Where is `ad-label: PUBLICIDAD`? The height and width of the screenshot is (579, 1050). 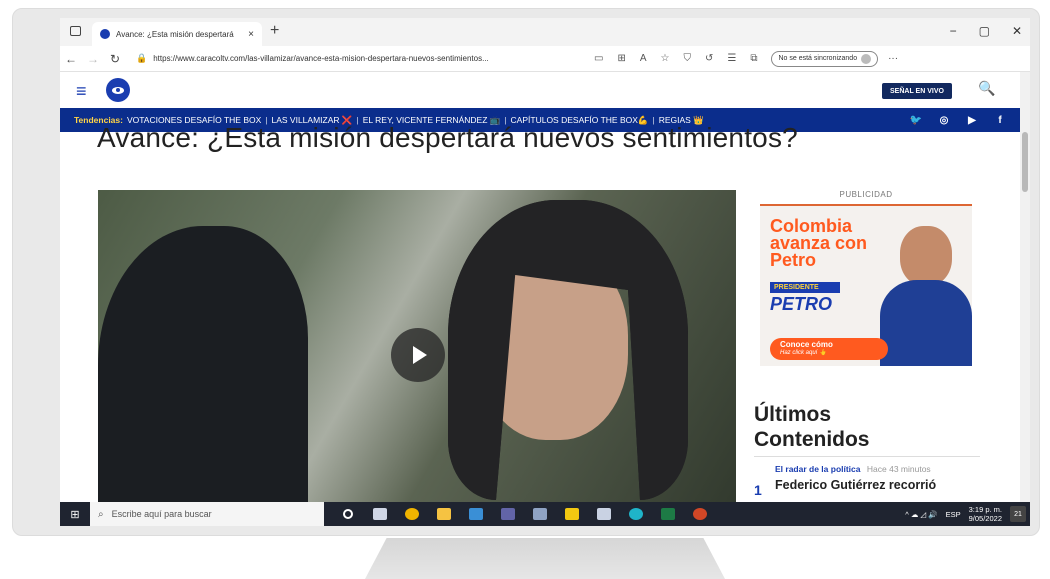
ad-label: PUBLICIDAD is located at coordinates (866, 194).